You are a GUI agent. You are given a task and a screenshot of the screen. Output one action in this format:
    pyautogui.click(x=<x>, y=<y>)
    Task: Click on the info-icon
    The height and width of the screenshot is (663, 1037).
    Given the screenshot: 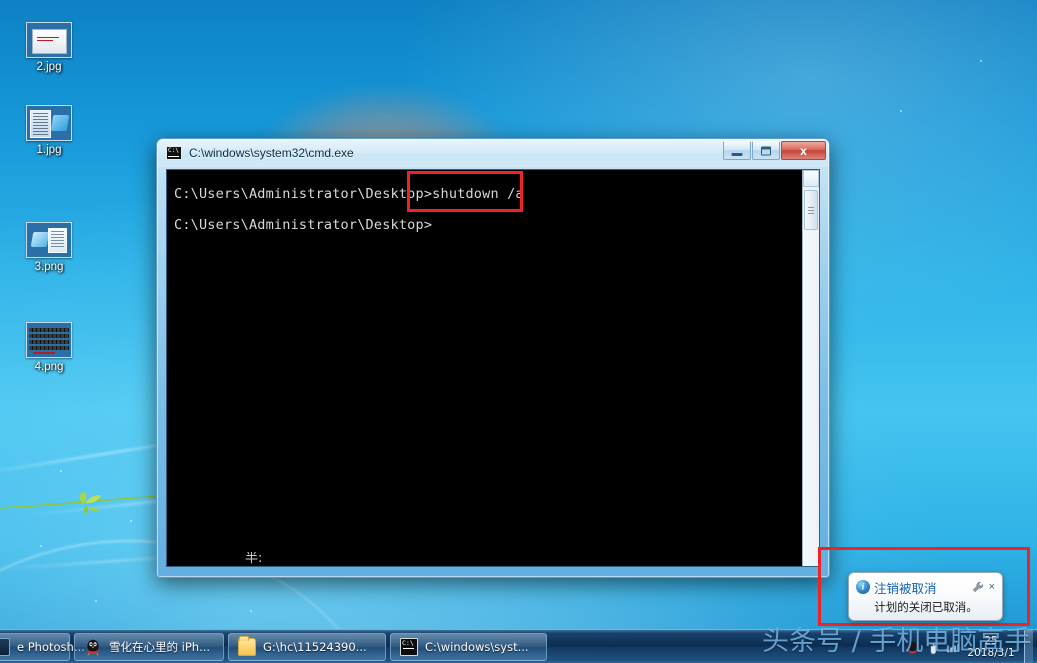 What is the action you would take?
    pyautogui.click(x=863, y=587)
    